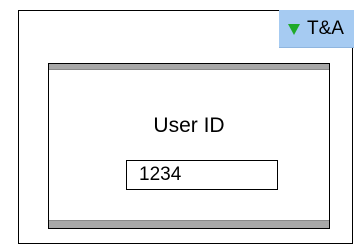 This screenshot has height=246, width=354. I want to click on panel-top-bar, so click(189, 67).